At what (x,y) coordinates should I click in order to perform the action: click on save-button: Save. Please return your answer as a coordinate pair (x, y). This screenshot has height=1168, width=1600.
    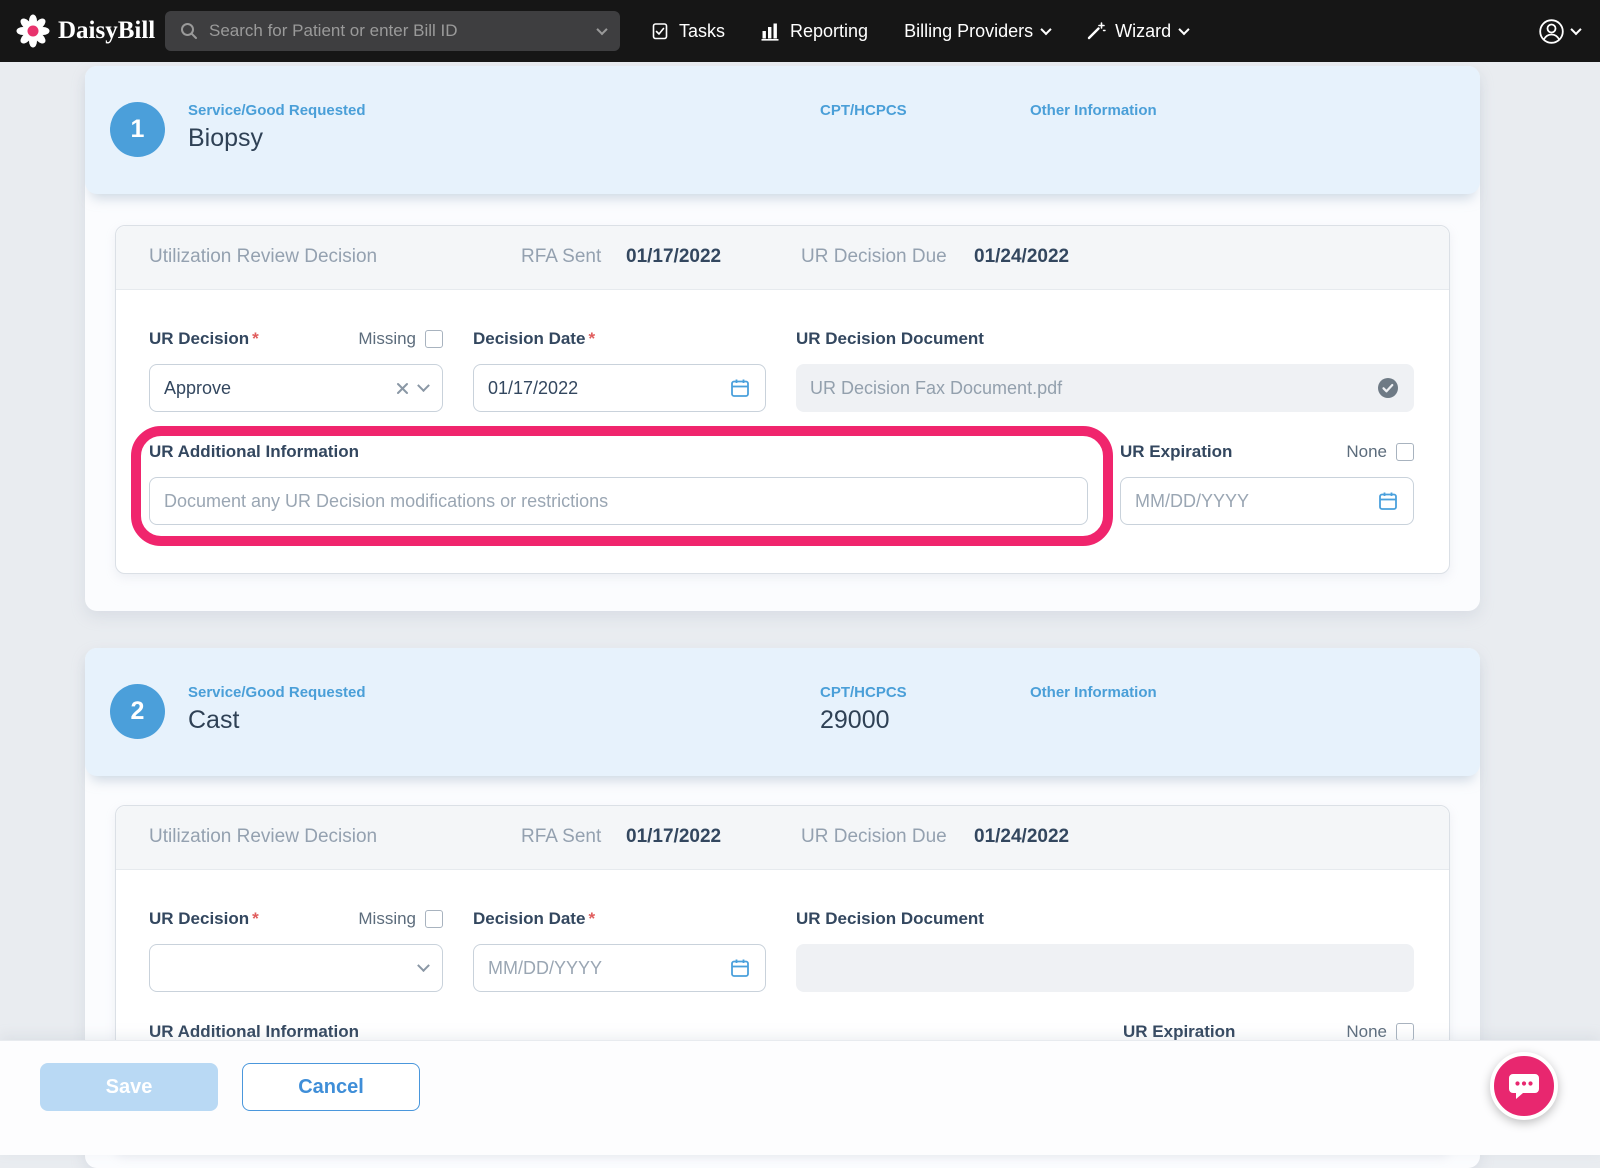
    Looking at the image, I should click on (129, 1087).